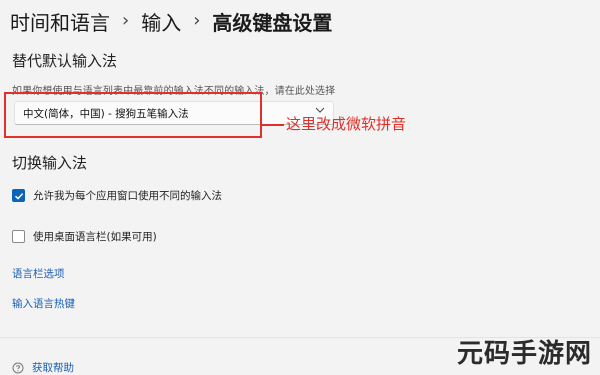 Image resolution: width=600 pixels, height=375 pixels. I want to click on breadcrumb-input: 输入, so click(161, 21).